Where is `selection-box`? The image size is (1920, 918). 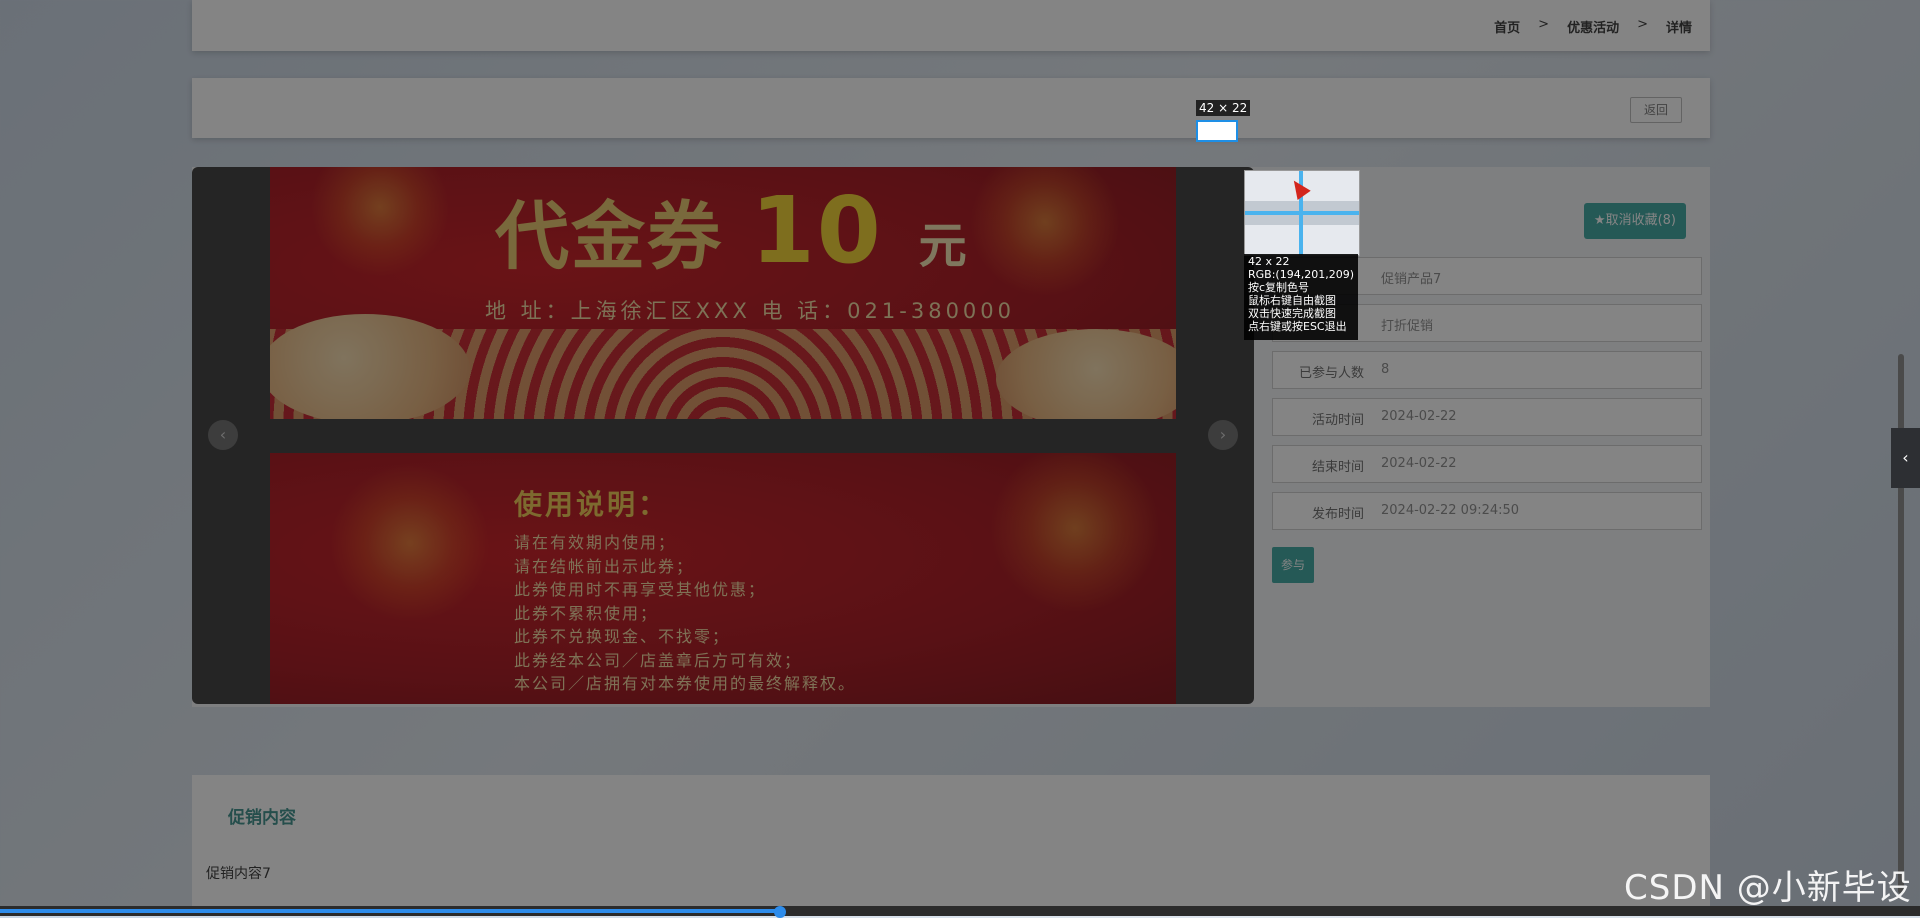
selection-box is located at coordinates (1217, 131).